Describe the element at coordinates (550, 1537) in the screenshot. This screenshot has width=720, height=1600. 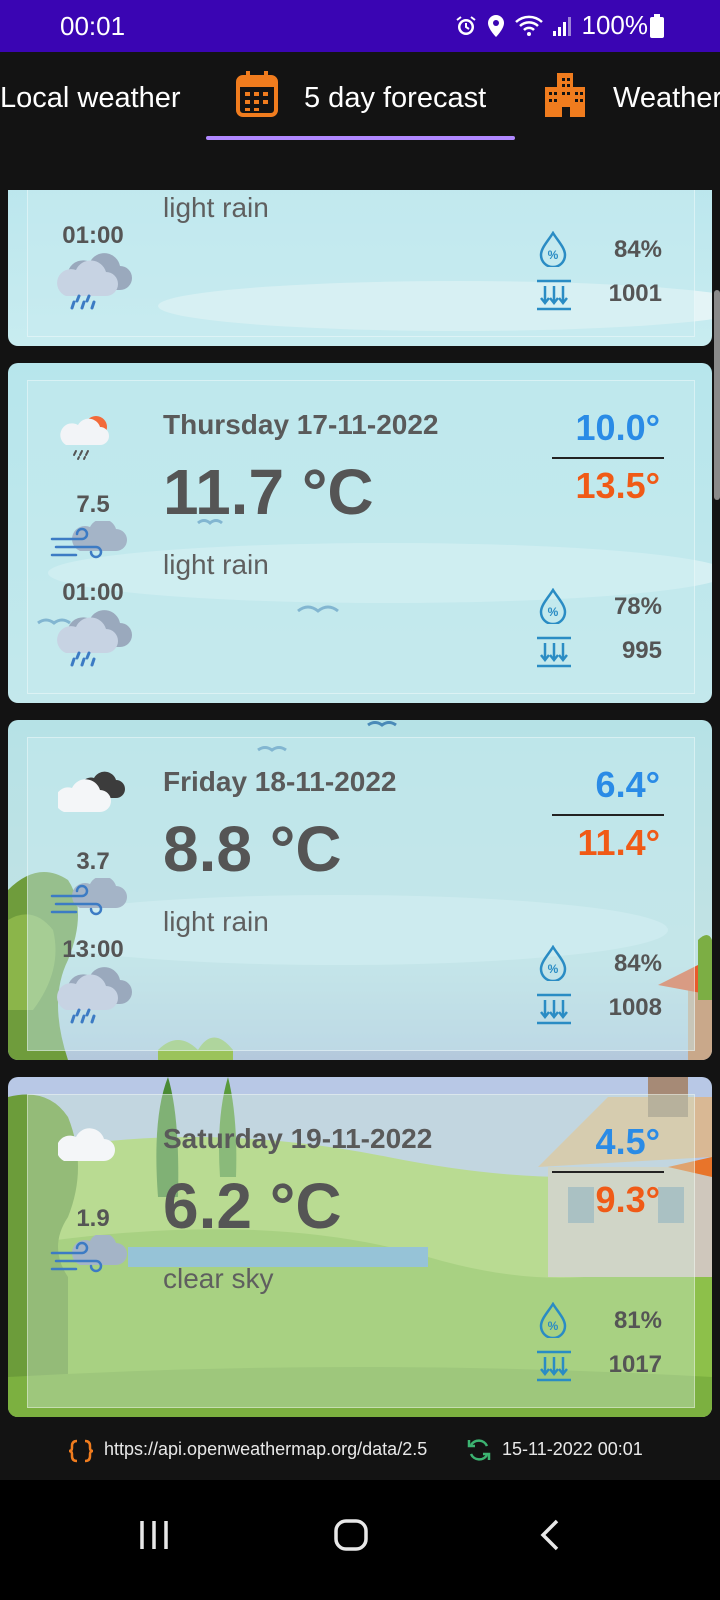
I see `back-icon` at that location.